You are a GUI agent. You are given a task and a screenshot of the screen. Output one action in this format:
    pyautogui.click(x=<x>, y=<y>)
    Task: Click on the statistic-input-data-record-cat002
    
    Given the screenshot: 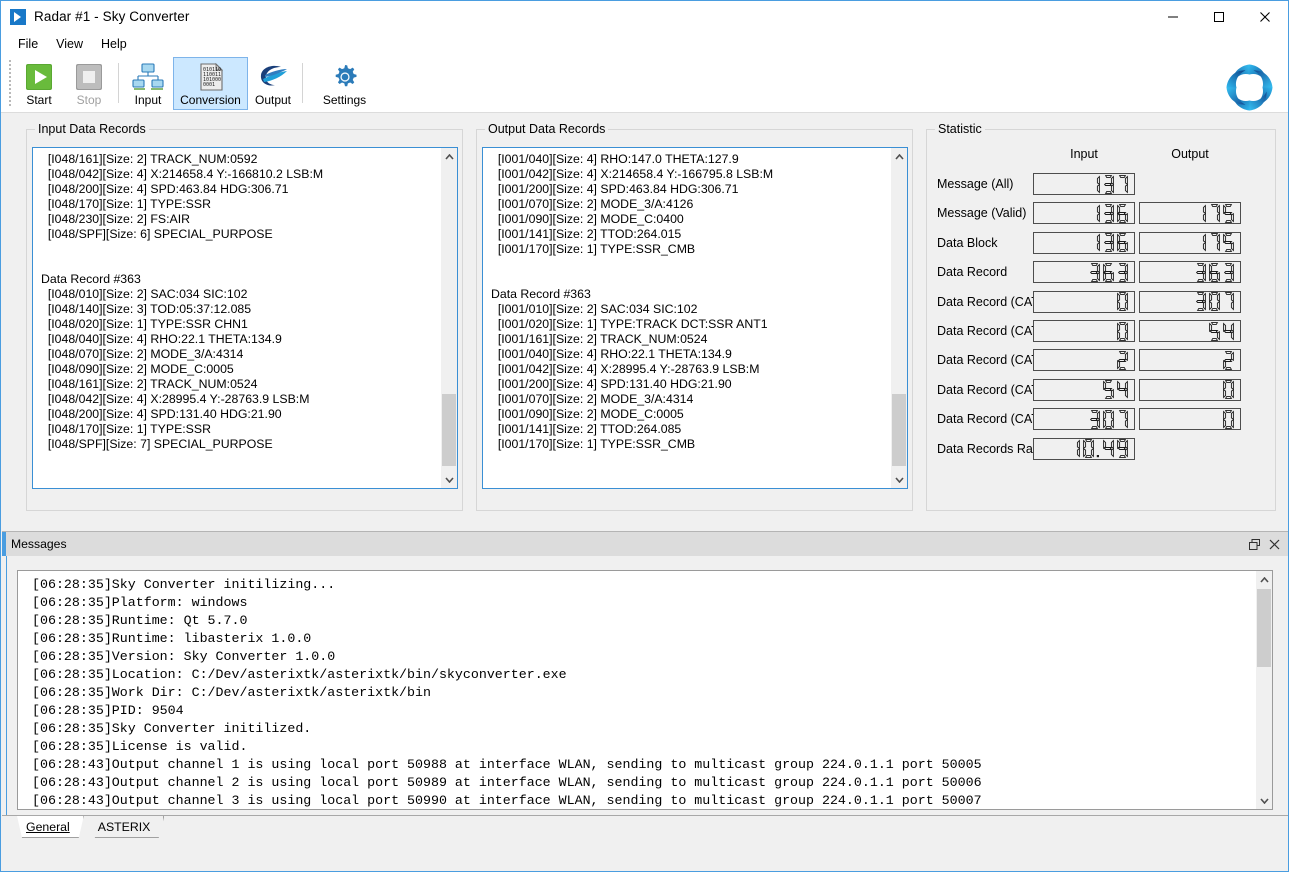 What is the action you would take?
    pyautogui.click(x=1084, y=331)
    